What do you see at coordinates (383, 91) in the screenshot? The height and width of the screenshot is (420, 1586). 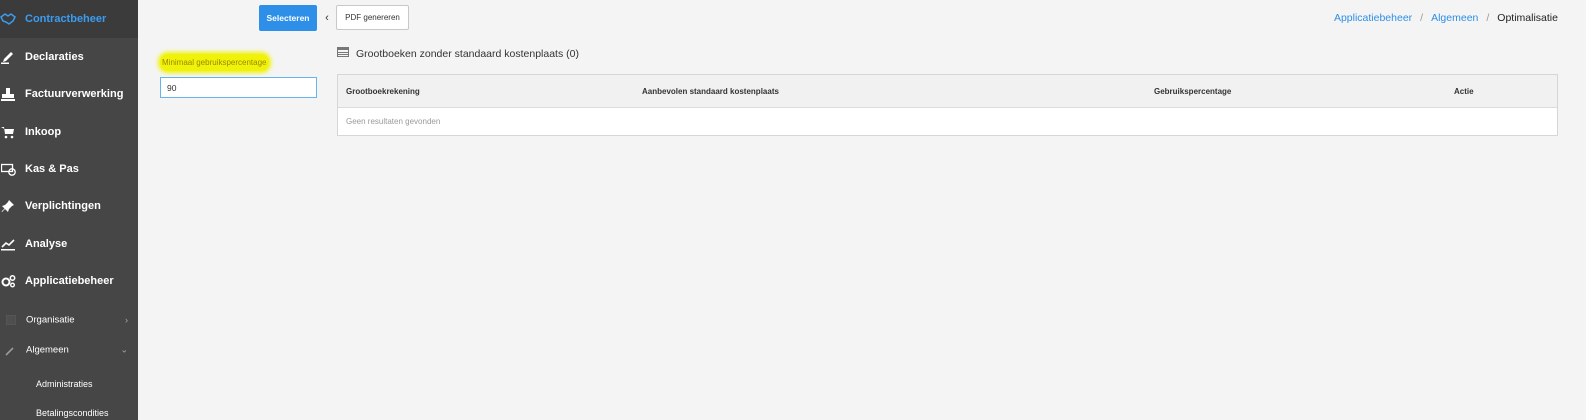 I see `column-header-grootboekrekening: Grootboekrekening` at bounding box center [383, 91].